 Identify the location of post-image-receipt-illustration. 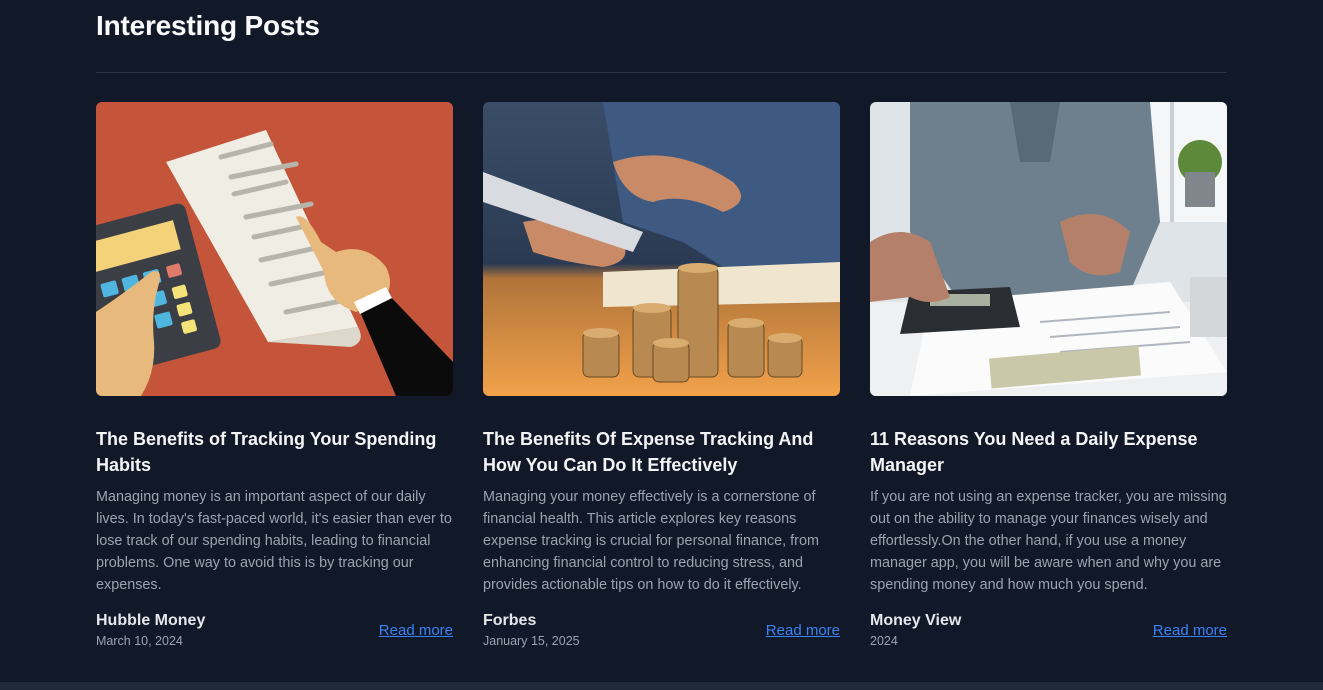
(274, 249).